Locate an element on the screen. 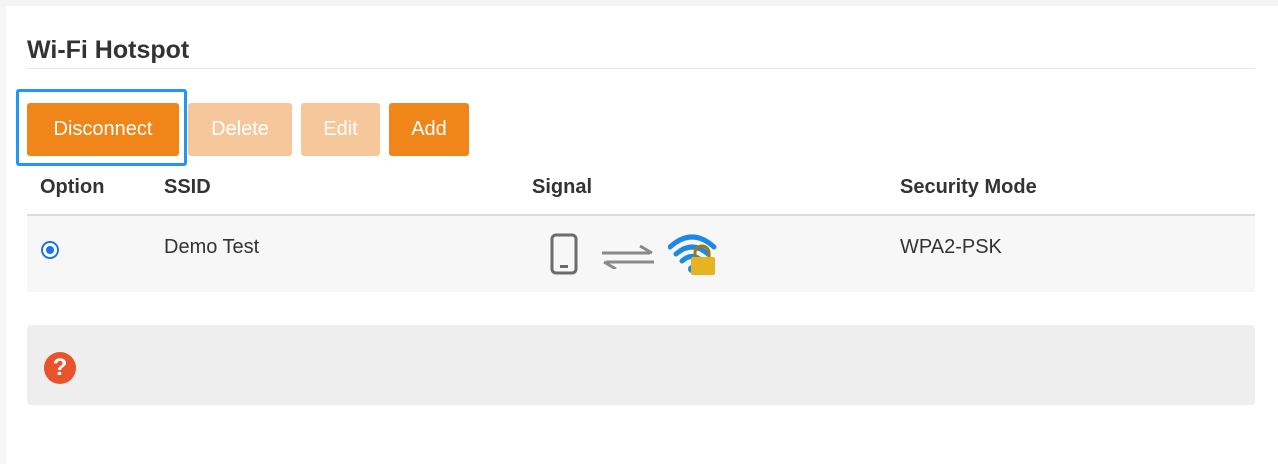 The width and height of the screenshot is (1278, 464). transfer-arrows-icon is located at coordinates (628, 257).